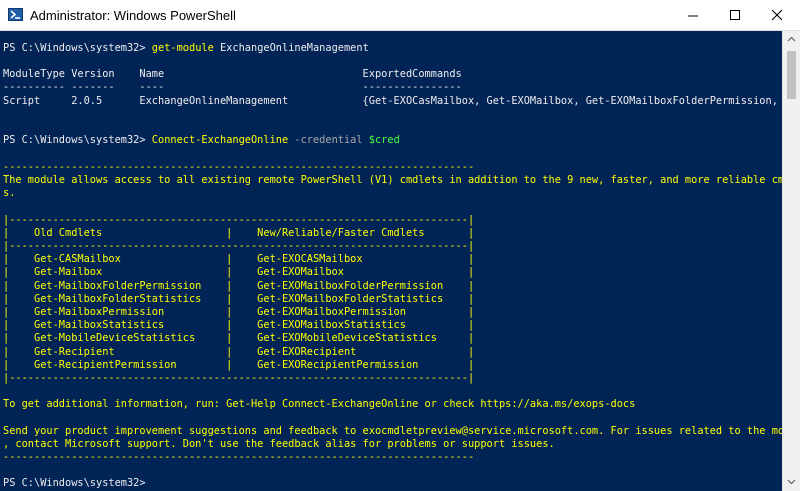 The height and width of the screenshot is (491, 800). What do you see at coordinates (232, 74) in the screenshot?
I see `table-header: ModuleType Version Name ExportedCommands` at bounding box center [232, 74].